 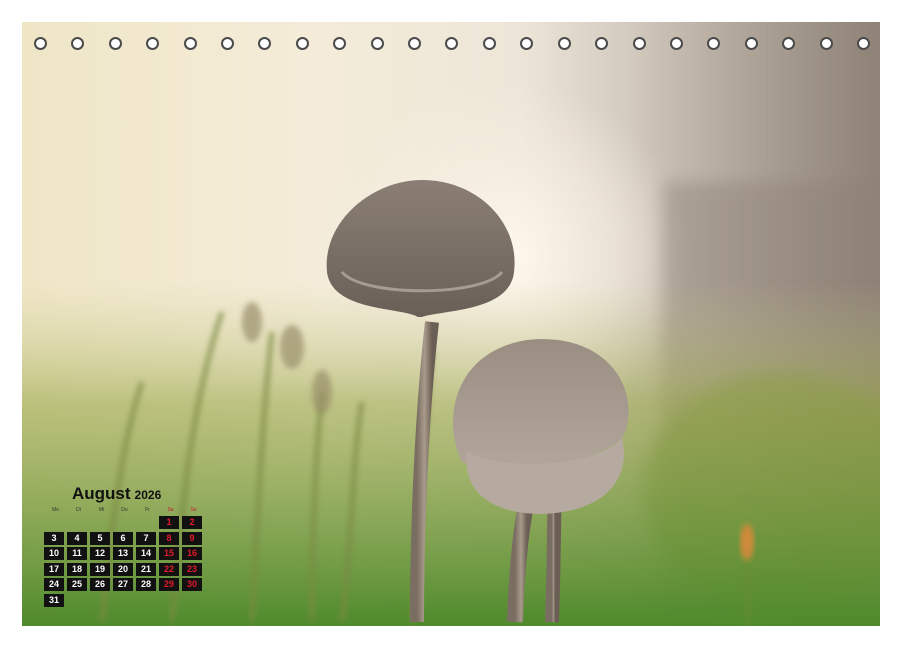 I want to click on calendar-day: 15, so click(x=169, y=553).